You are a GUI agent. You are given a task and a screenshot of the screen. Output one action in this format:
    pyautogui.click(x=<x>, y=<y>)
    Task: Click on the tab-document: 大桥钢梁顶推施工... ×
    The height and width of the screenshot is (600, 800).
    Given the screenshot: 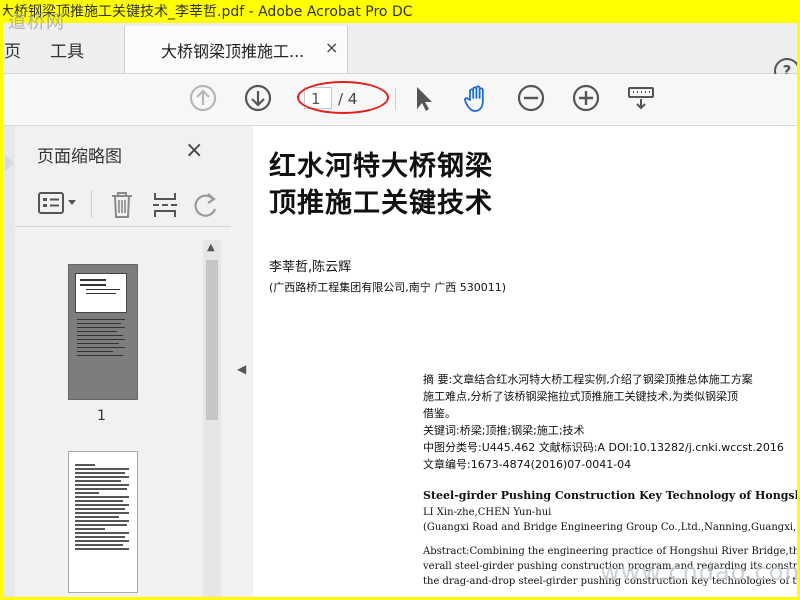 What is the action you would take?
    pyautogui.click(x=236, y=49)
    